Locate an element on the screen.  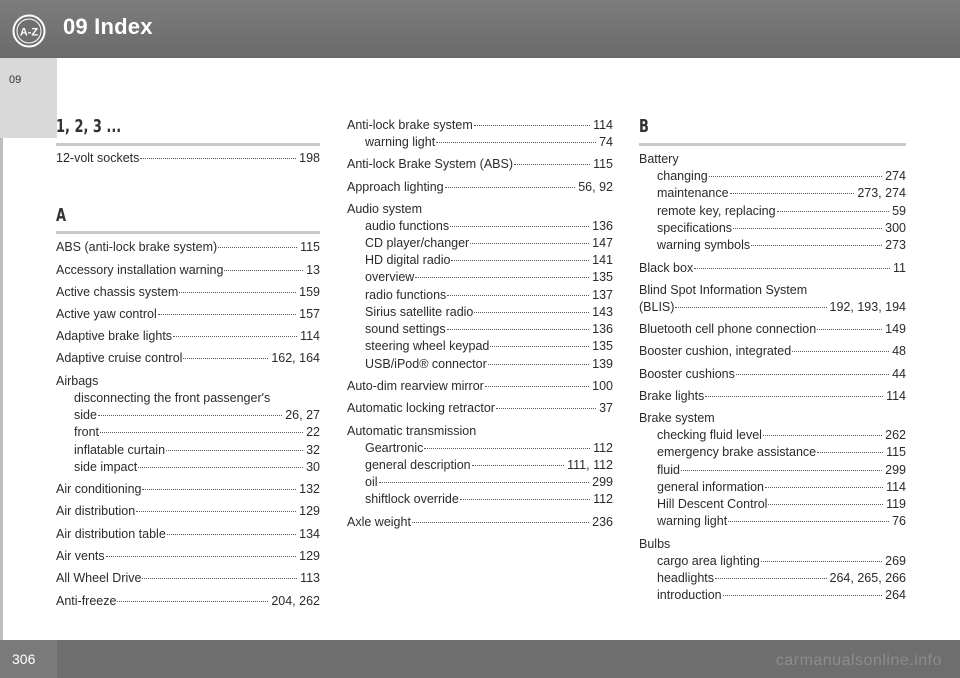
index-subentry: radio functions 137 is located at coordinates (489, 297).